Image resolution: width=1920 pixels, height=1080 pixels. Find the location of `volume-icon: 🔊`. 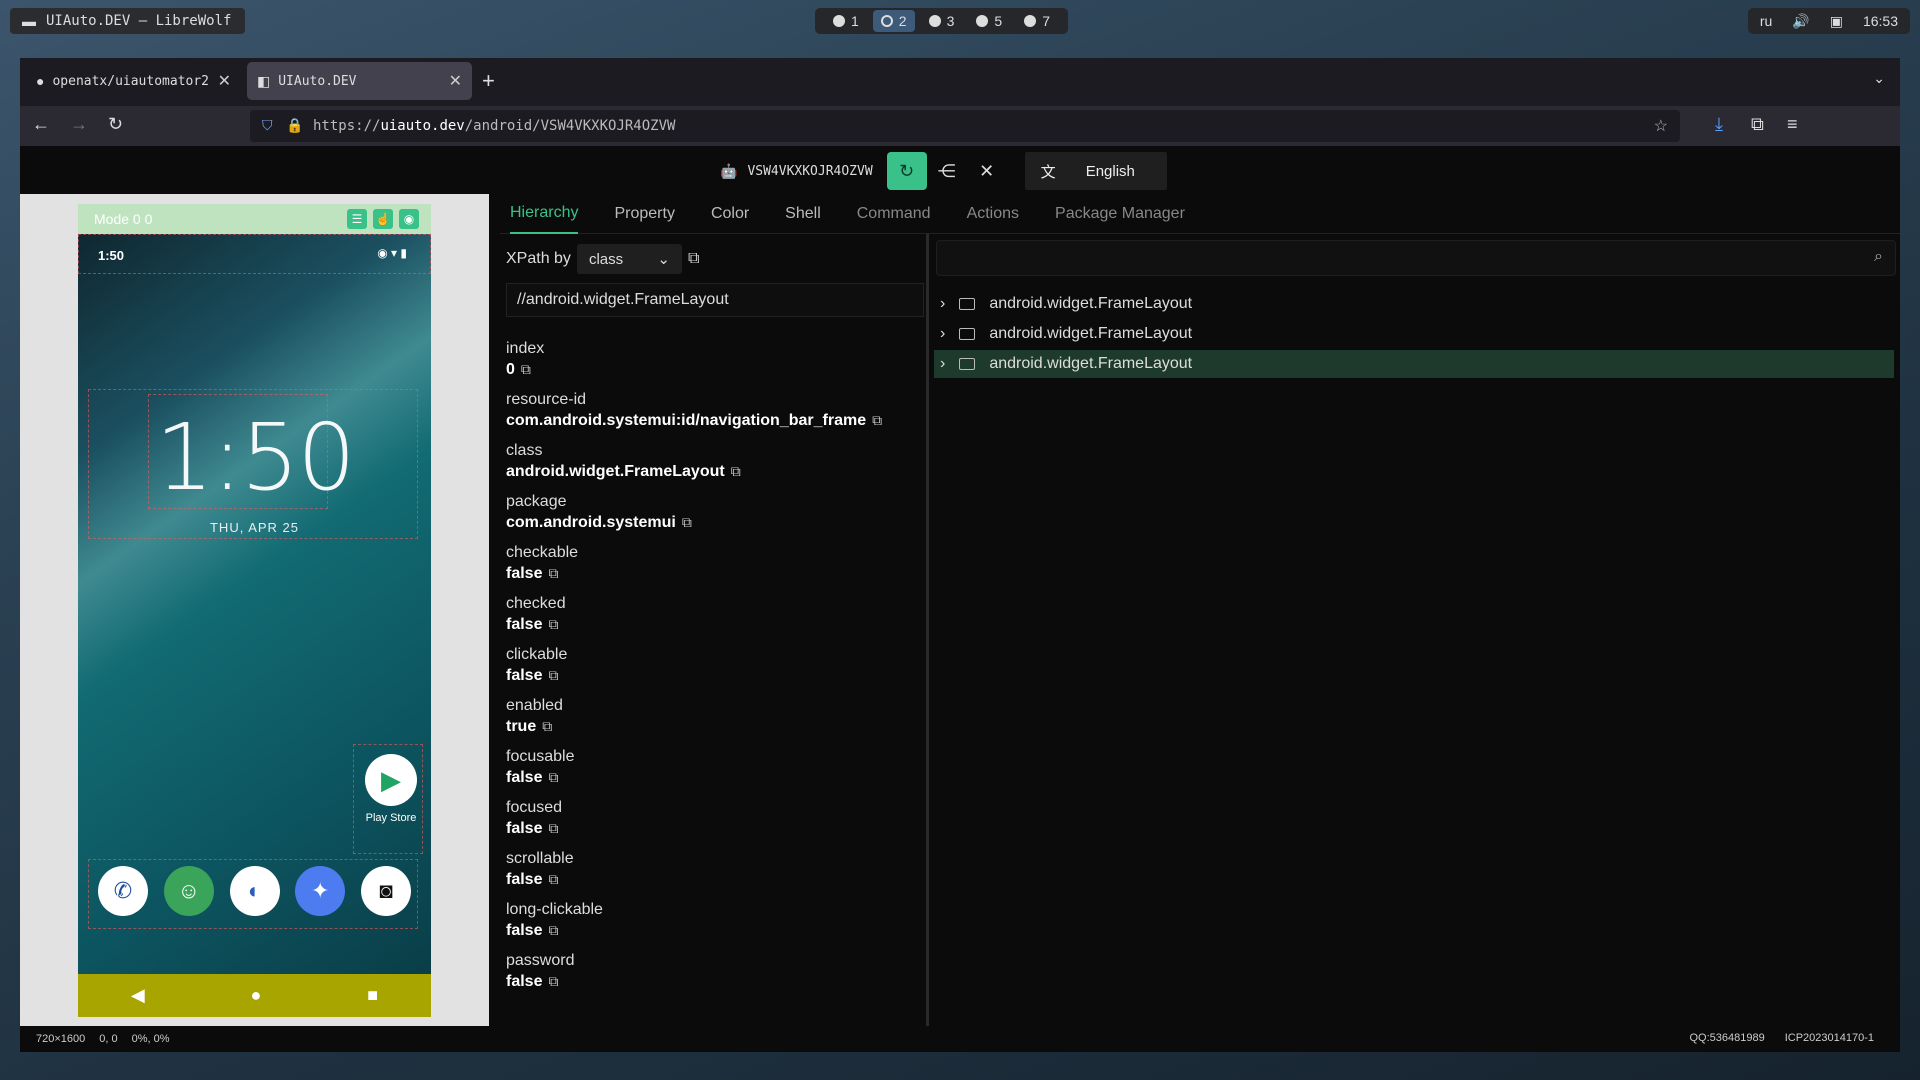

volume-icon: 🔊 is located at coordinates (1800, 21).